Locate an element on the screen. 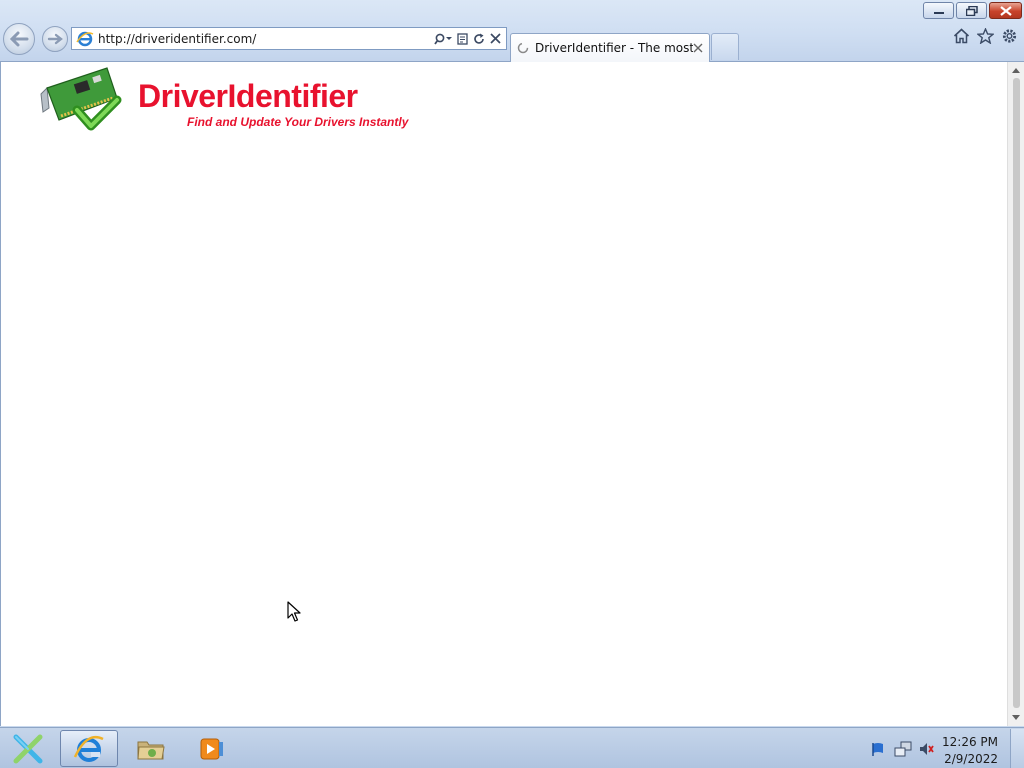 This screenshot has height=768, width=1024. address-bar is located at coordinates (289, 38).